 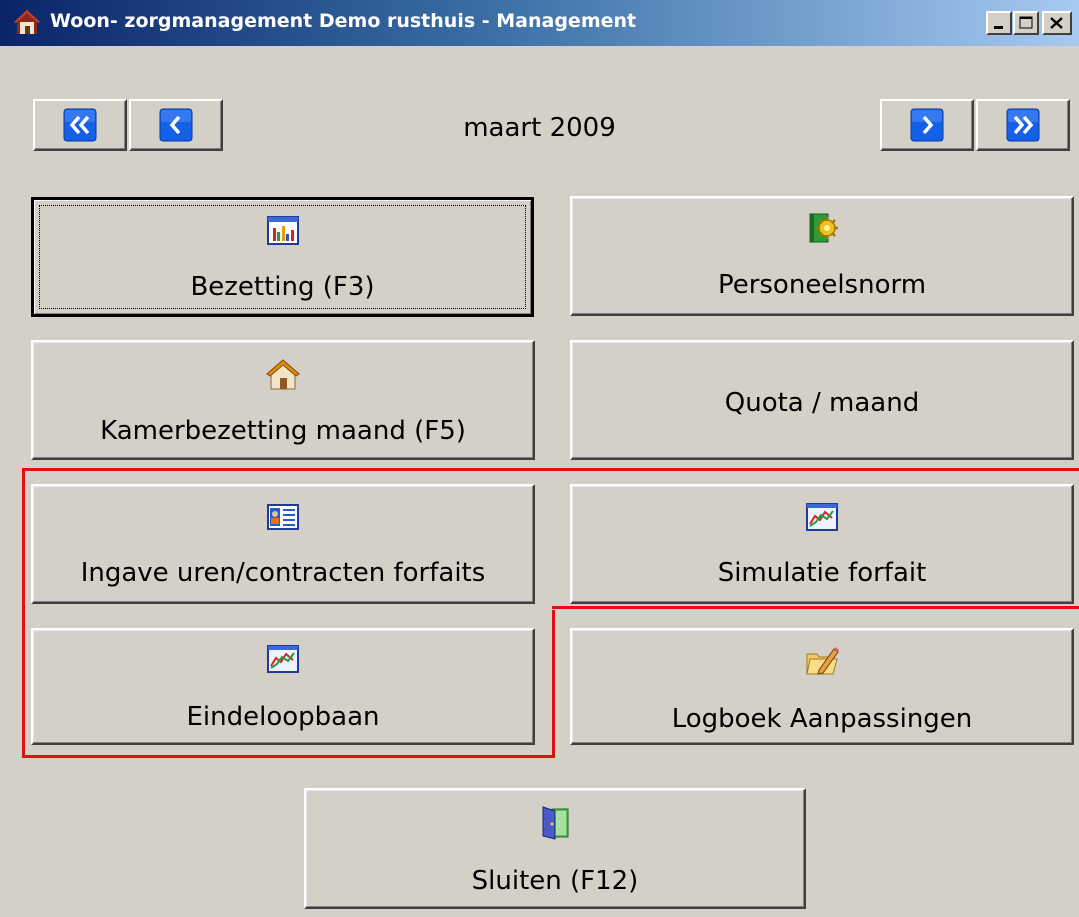 I want to click on ingave-uren-button: Ingave uren/contracten forfaits, so click(x=283, y=544).